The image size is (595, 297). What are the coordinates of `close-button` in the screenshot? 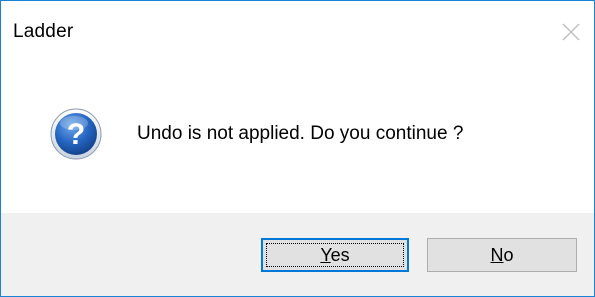 It's located at (571, 32).